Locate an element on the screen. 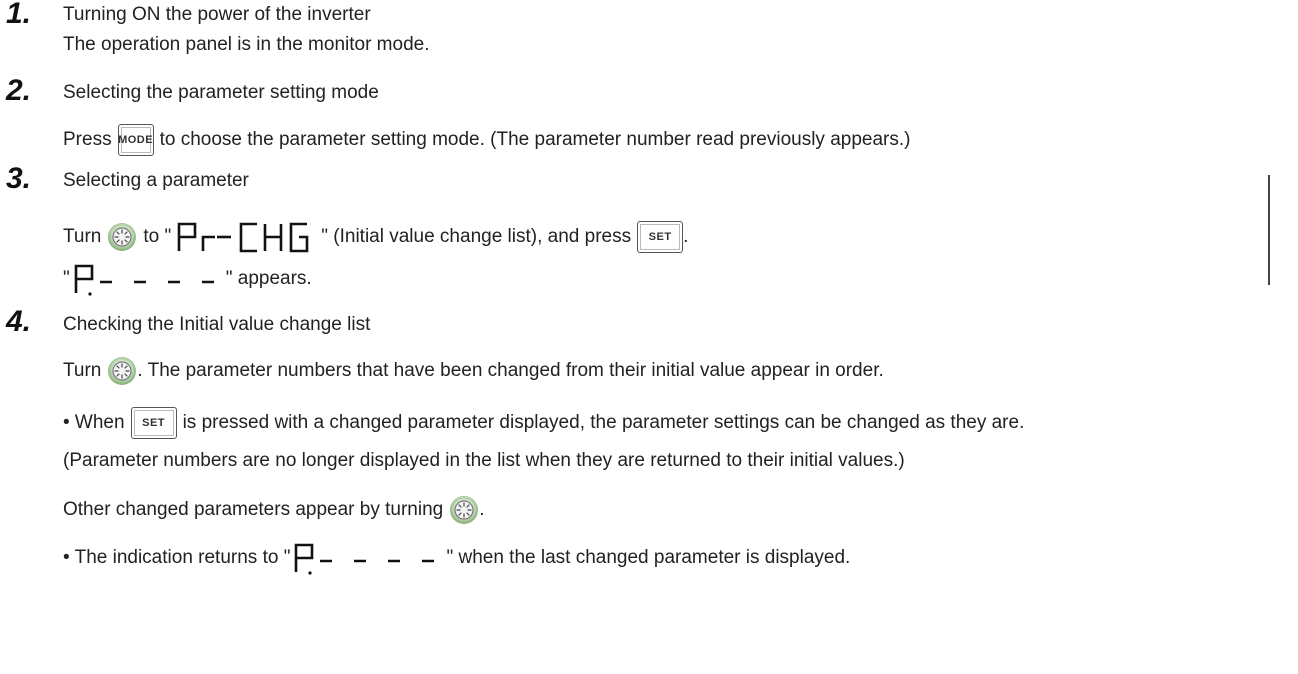  step-2-press-text: Press is located at coordinates (87, 139).